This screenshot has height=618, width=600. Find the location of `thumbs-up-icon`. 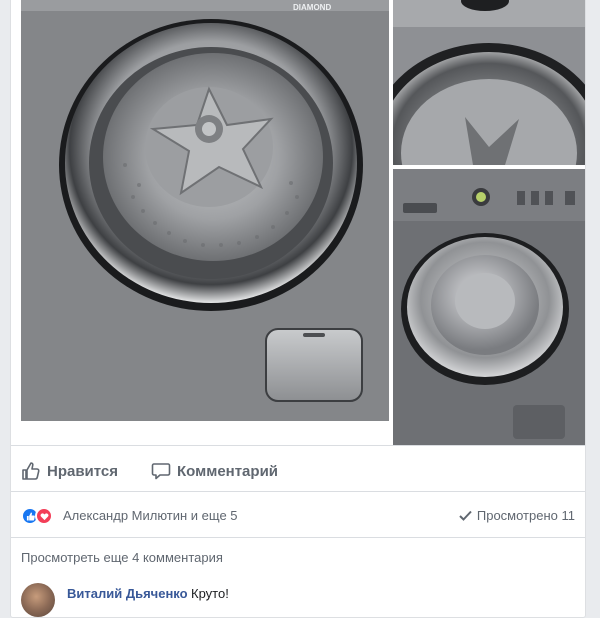

thumbs-up-icon is located at coordinates (31, 471).